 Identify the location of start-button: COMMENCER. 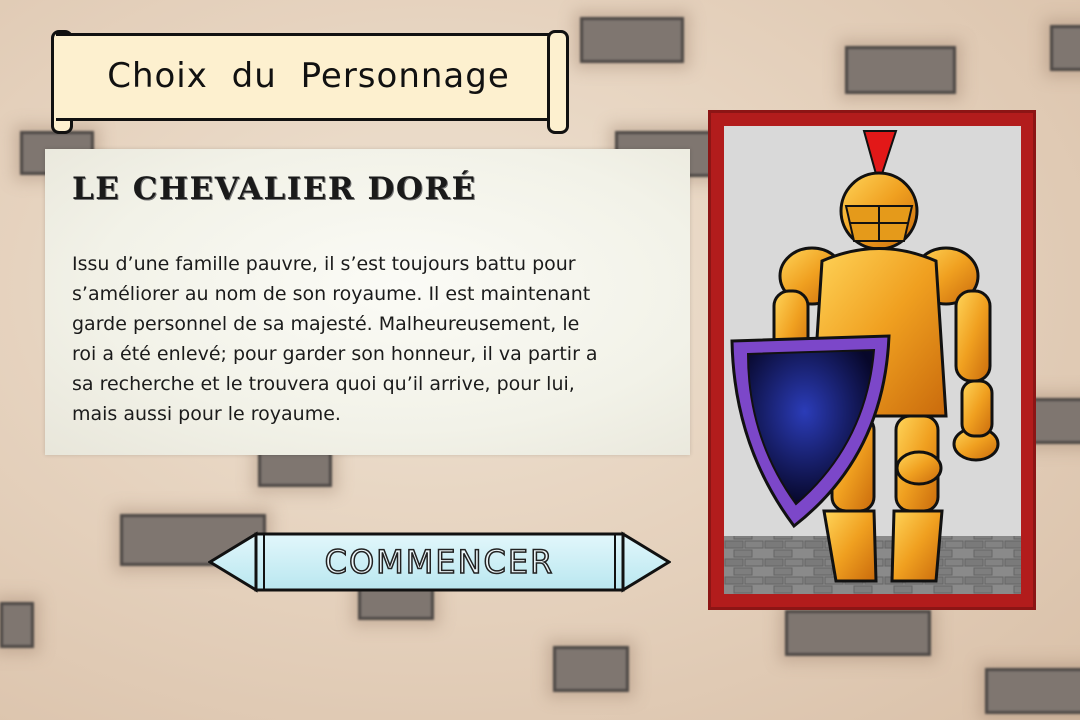
(439, 562).